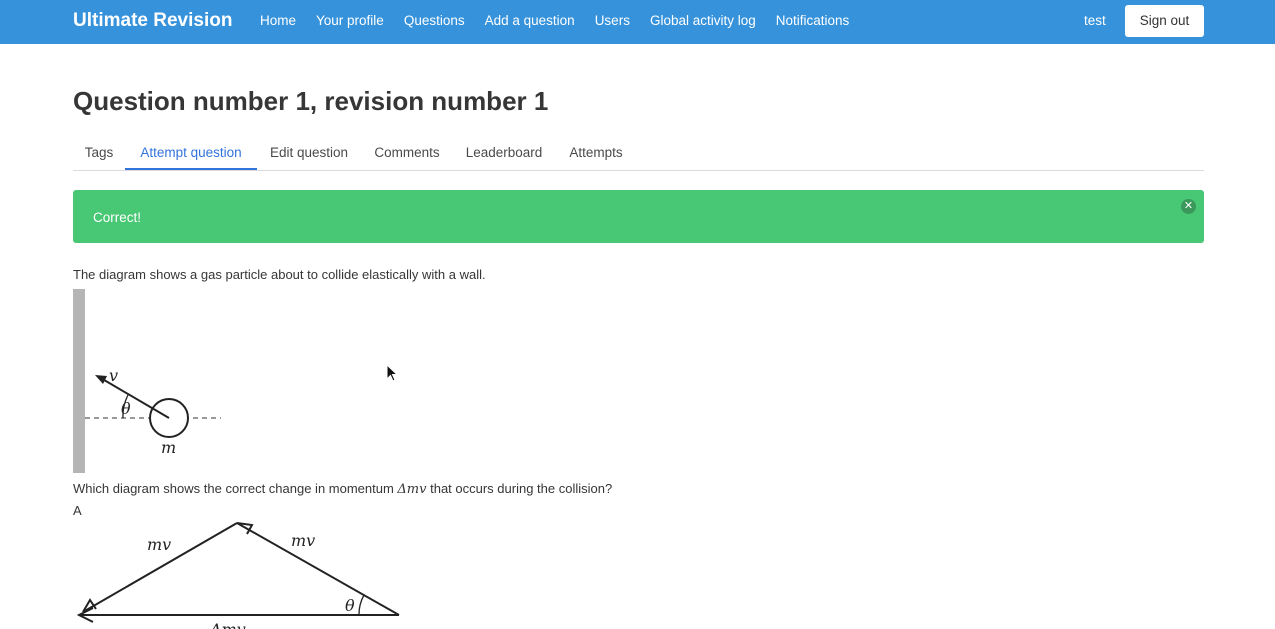  I want to click on nav-item-notifications: Notifications, so click(813, 20).